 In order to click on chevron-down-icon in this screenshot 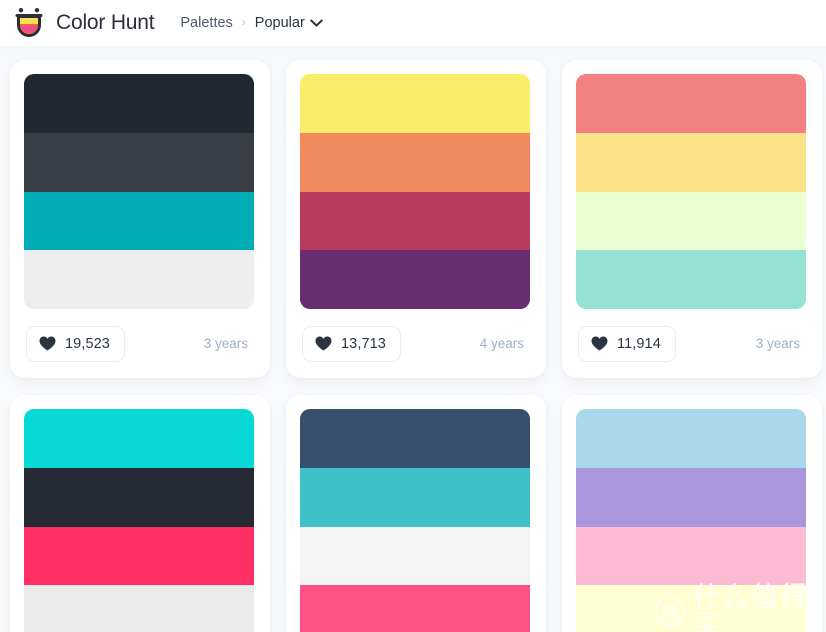, I will do `click(316, 23)`.